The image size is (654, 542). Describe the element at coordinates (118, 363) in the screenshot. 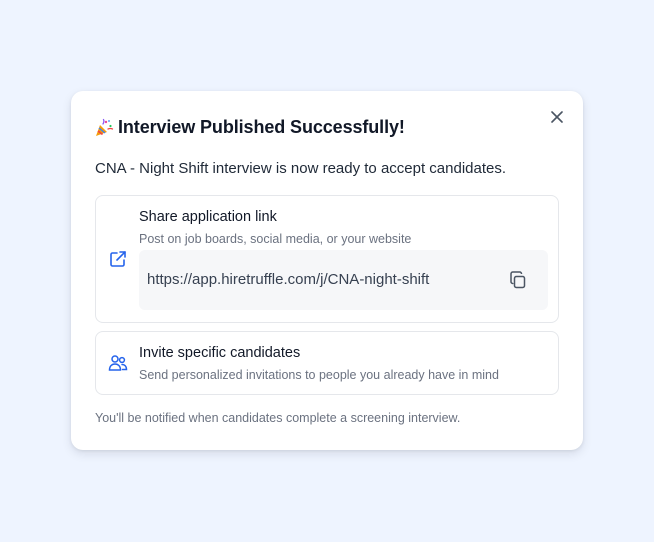

I see `users-icon` at that location.